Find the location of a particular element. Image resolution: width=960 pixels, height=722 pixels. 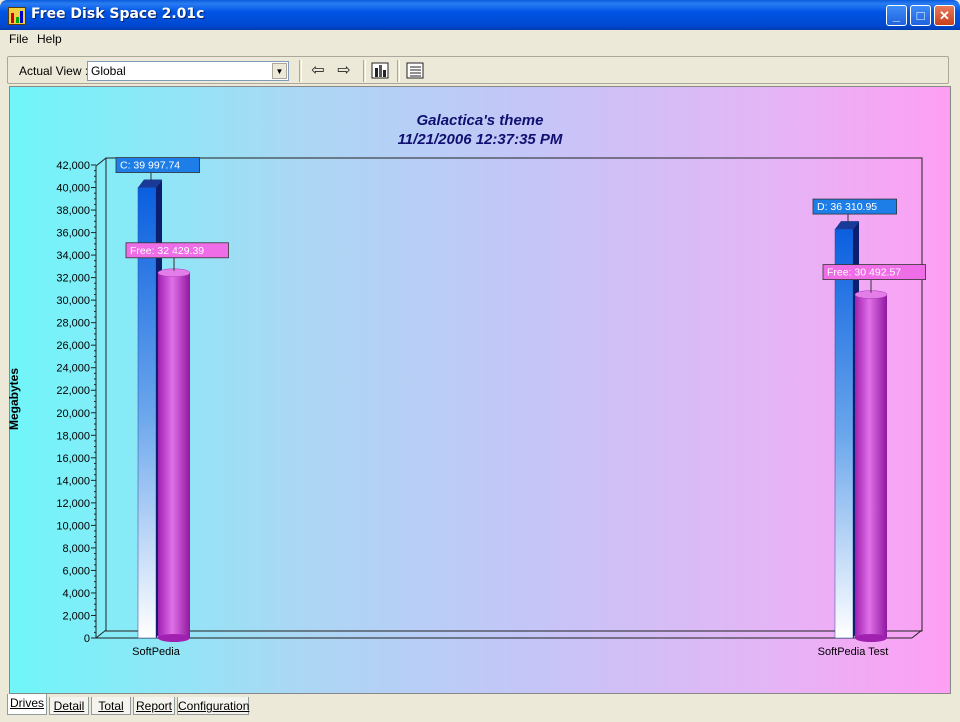

y-tick-label: 40,000 is located at coordinates (73, 189).